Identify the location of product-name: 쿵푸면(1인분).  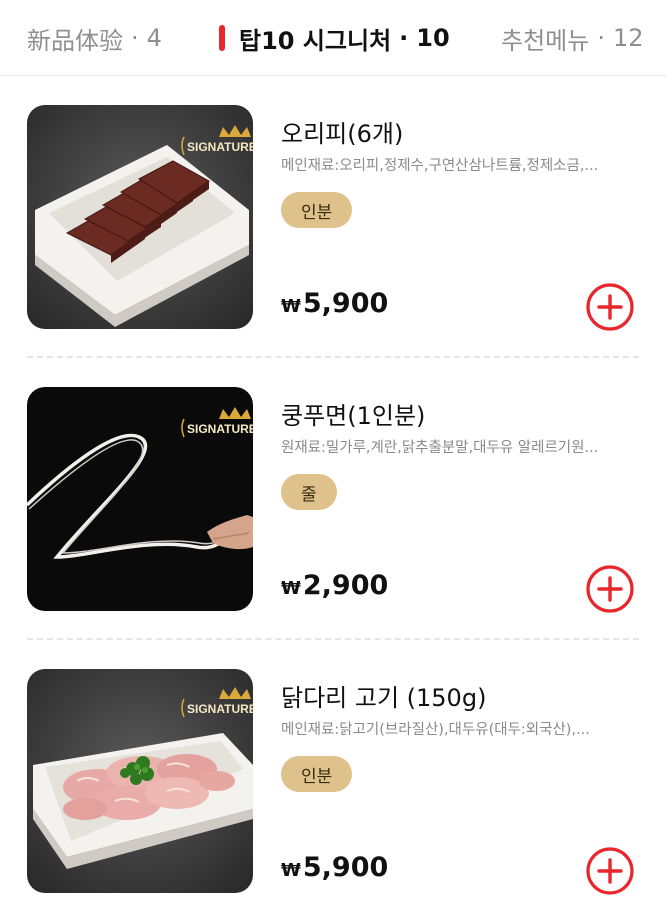
(353, 416).